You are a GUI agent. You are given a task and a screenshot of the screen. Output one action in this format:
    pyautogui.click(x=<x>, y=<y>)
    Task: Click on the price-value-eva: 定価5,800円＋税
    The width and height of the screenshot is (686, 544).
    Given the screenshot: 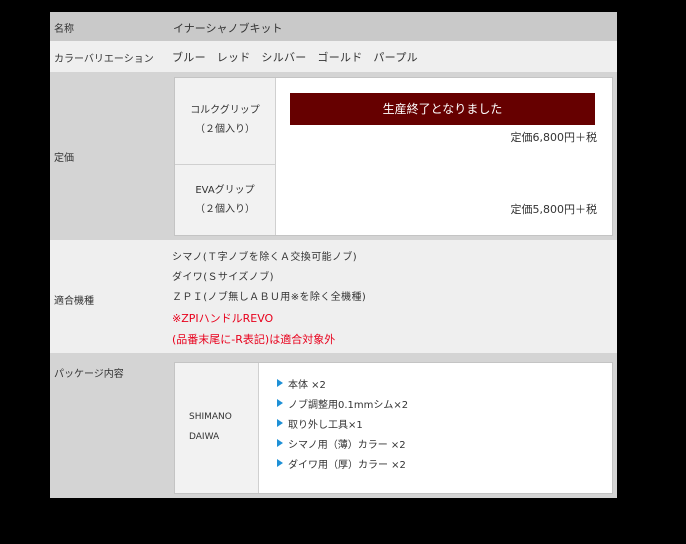 What is the action you would take?
    pyautogui.click(x=554, y=209)
    